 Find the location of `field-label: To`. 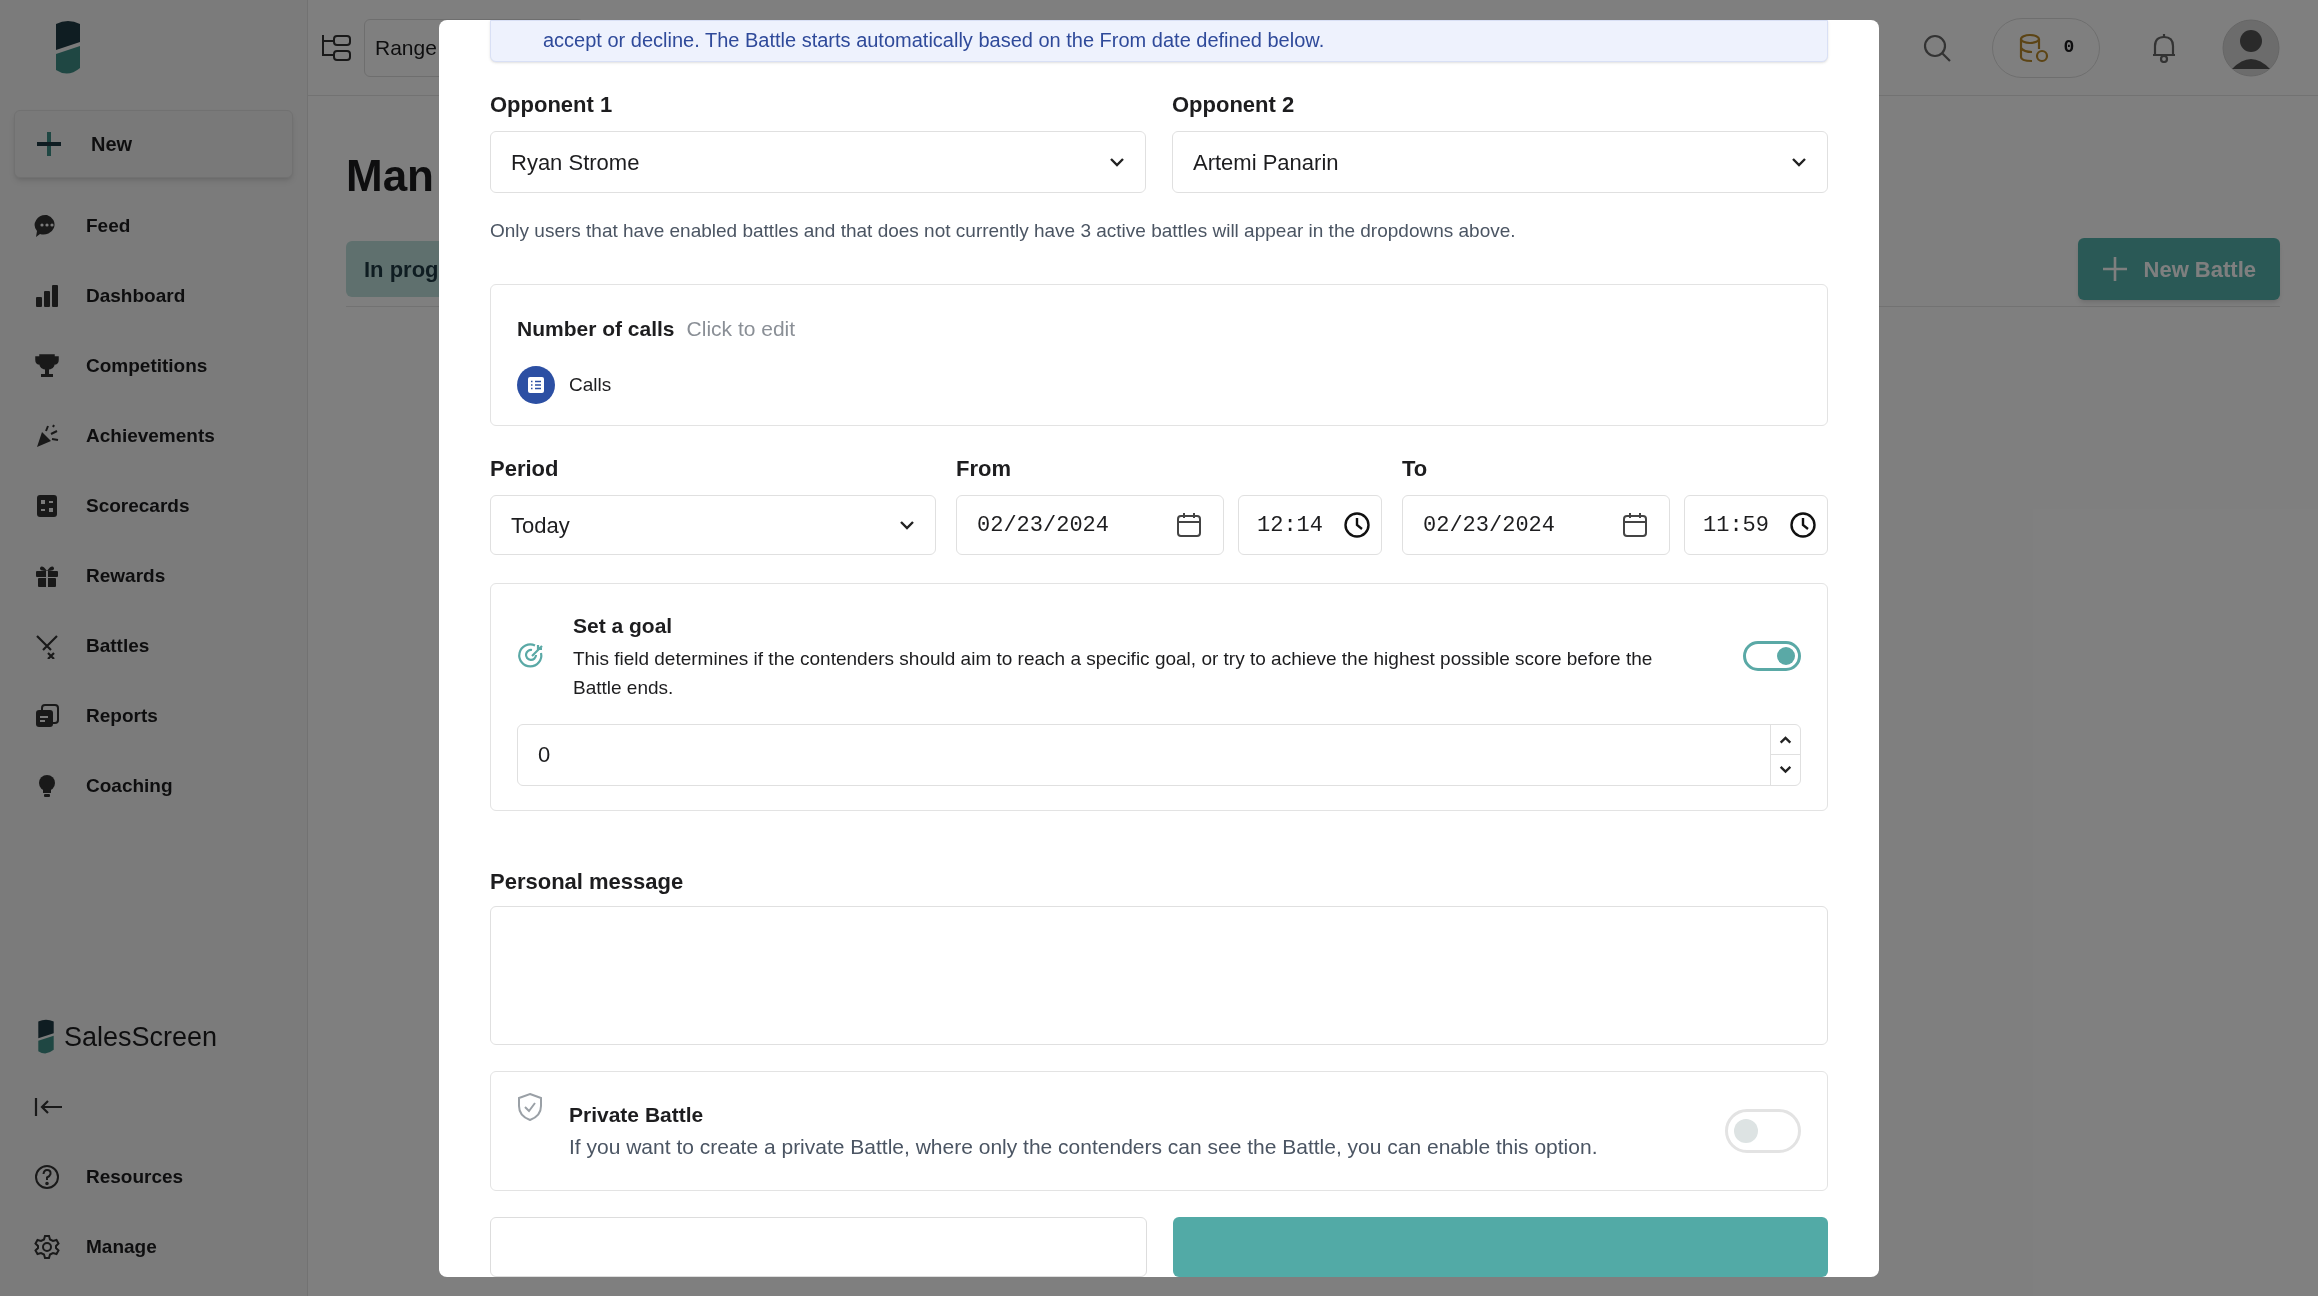

field-label: To is located at coordinates (1415, 469).